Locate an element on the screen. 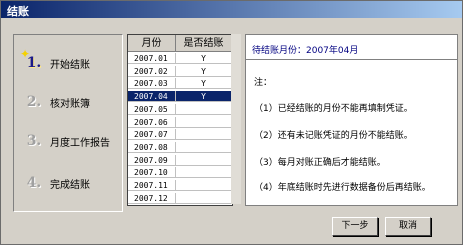 This screenshot has width=463, height=245. step-finish-checkout: 4. 完成结账 is located at coordinates (72, 183).